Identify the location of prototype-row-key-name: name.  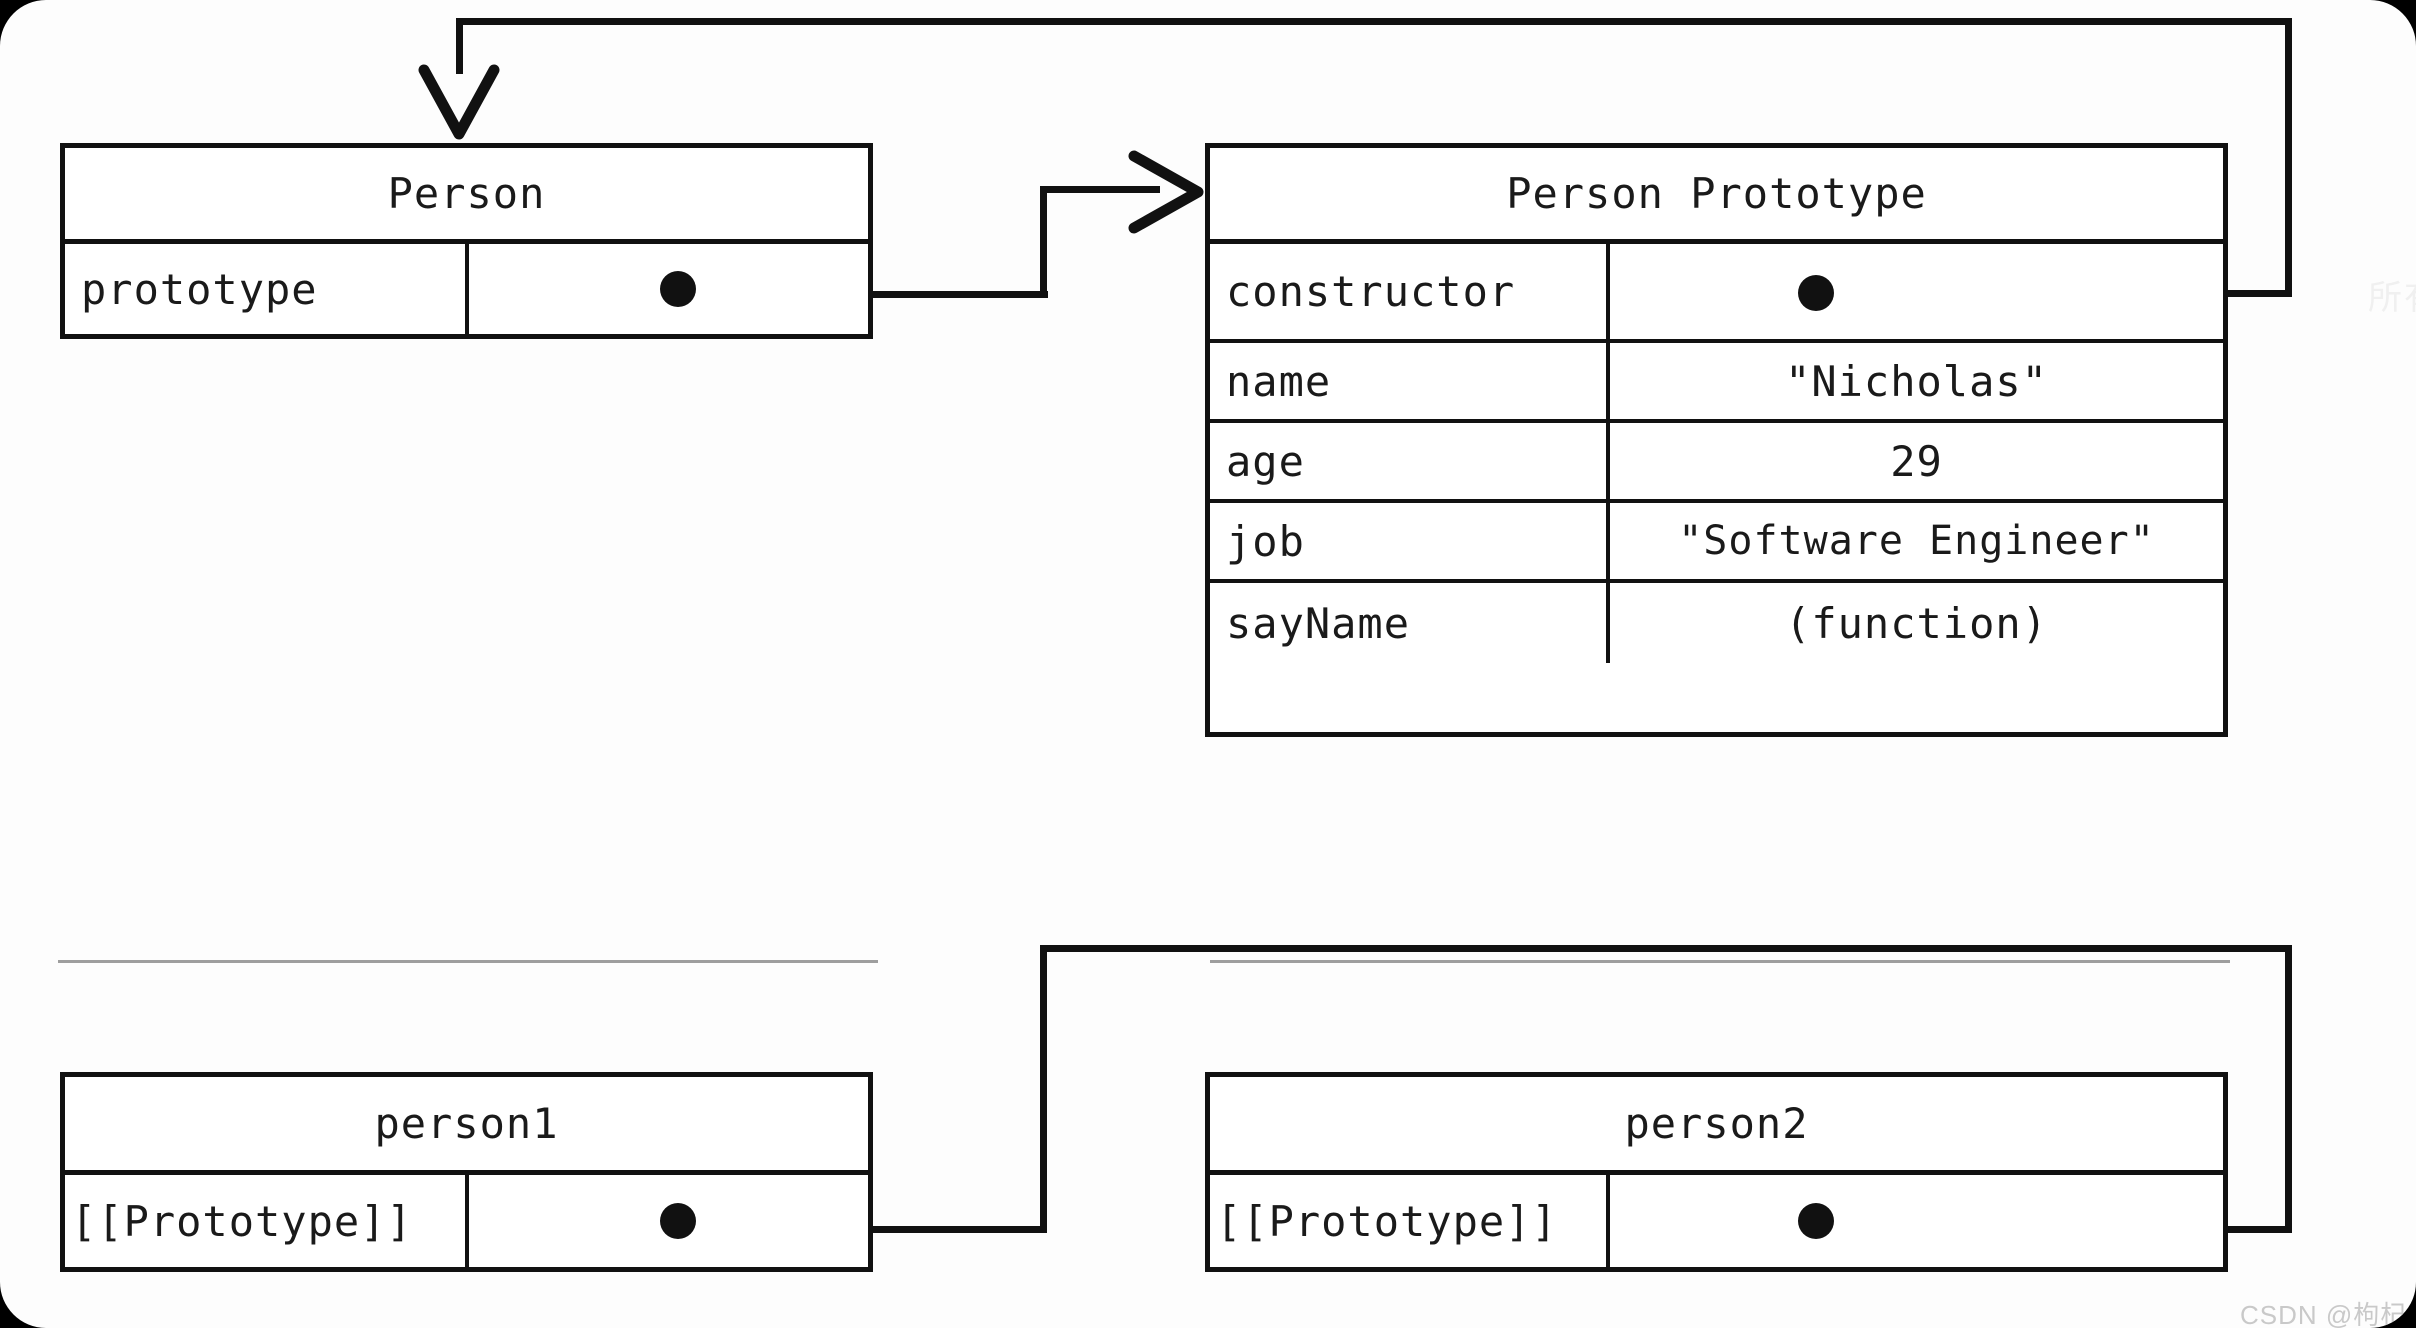
(1410, 381).